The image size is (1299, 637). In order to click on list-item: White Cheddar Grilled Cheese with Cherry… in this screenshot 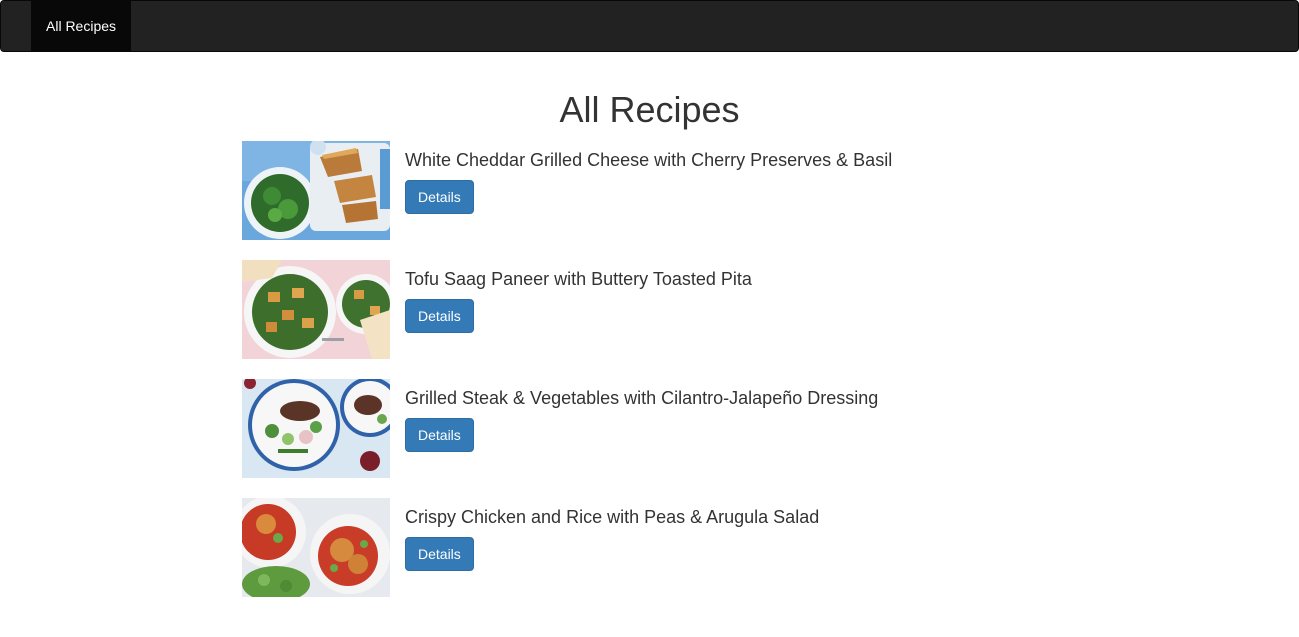, I will do `click(652, 190)`.